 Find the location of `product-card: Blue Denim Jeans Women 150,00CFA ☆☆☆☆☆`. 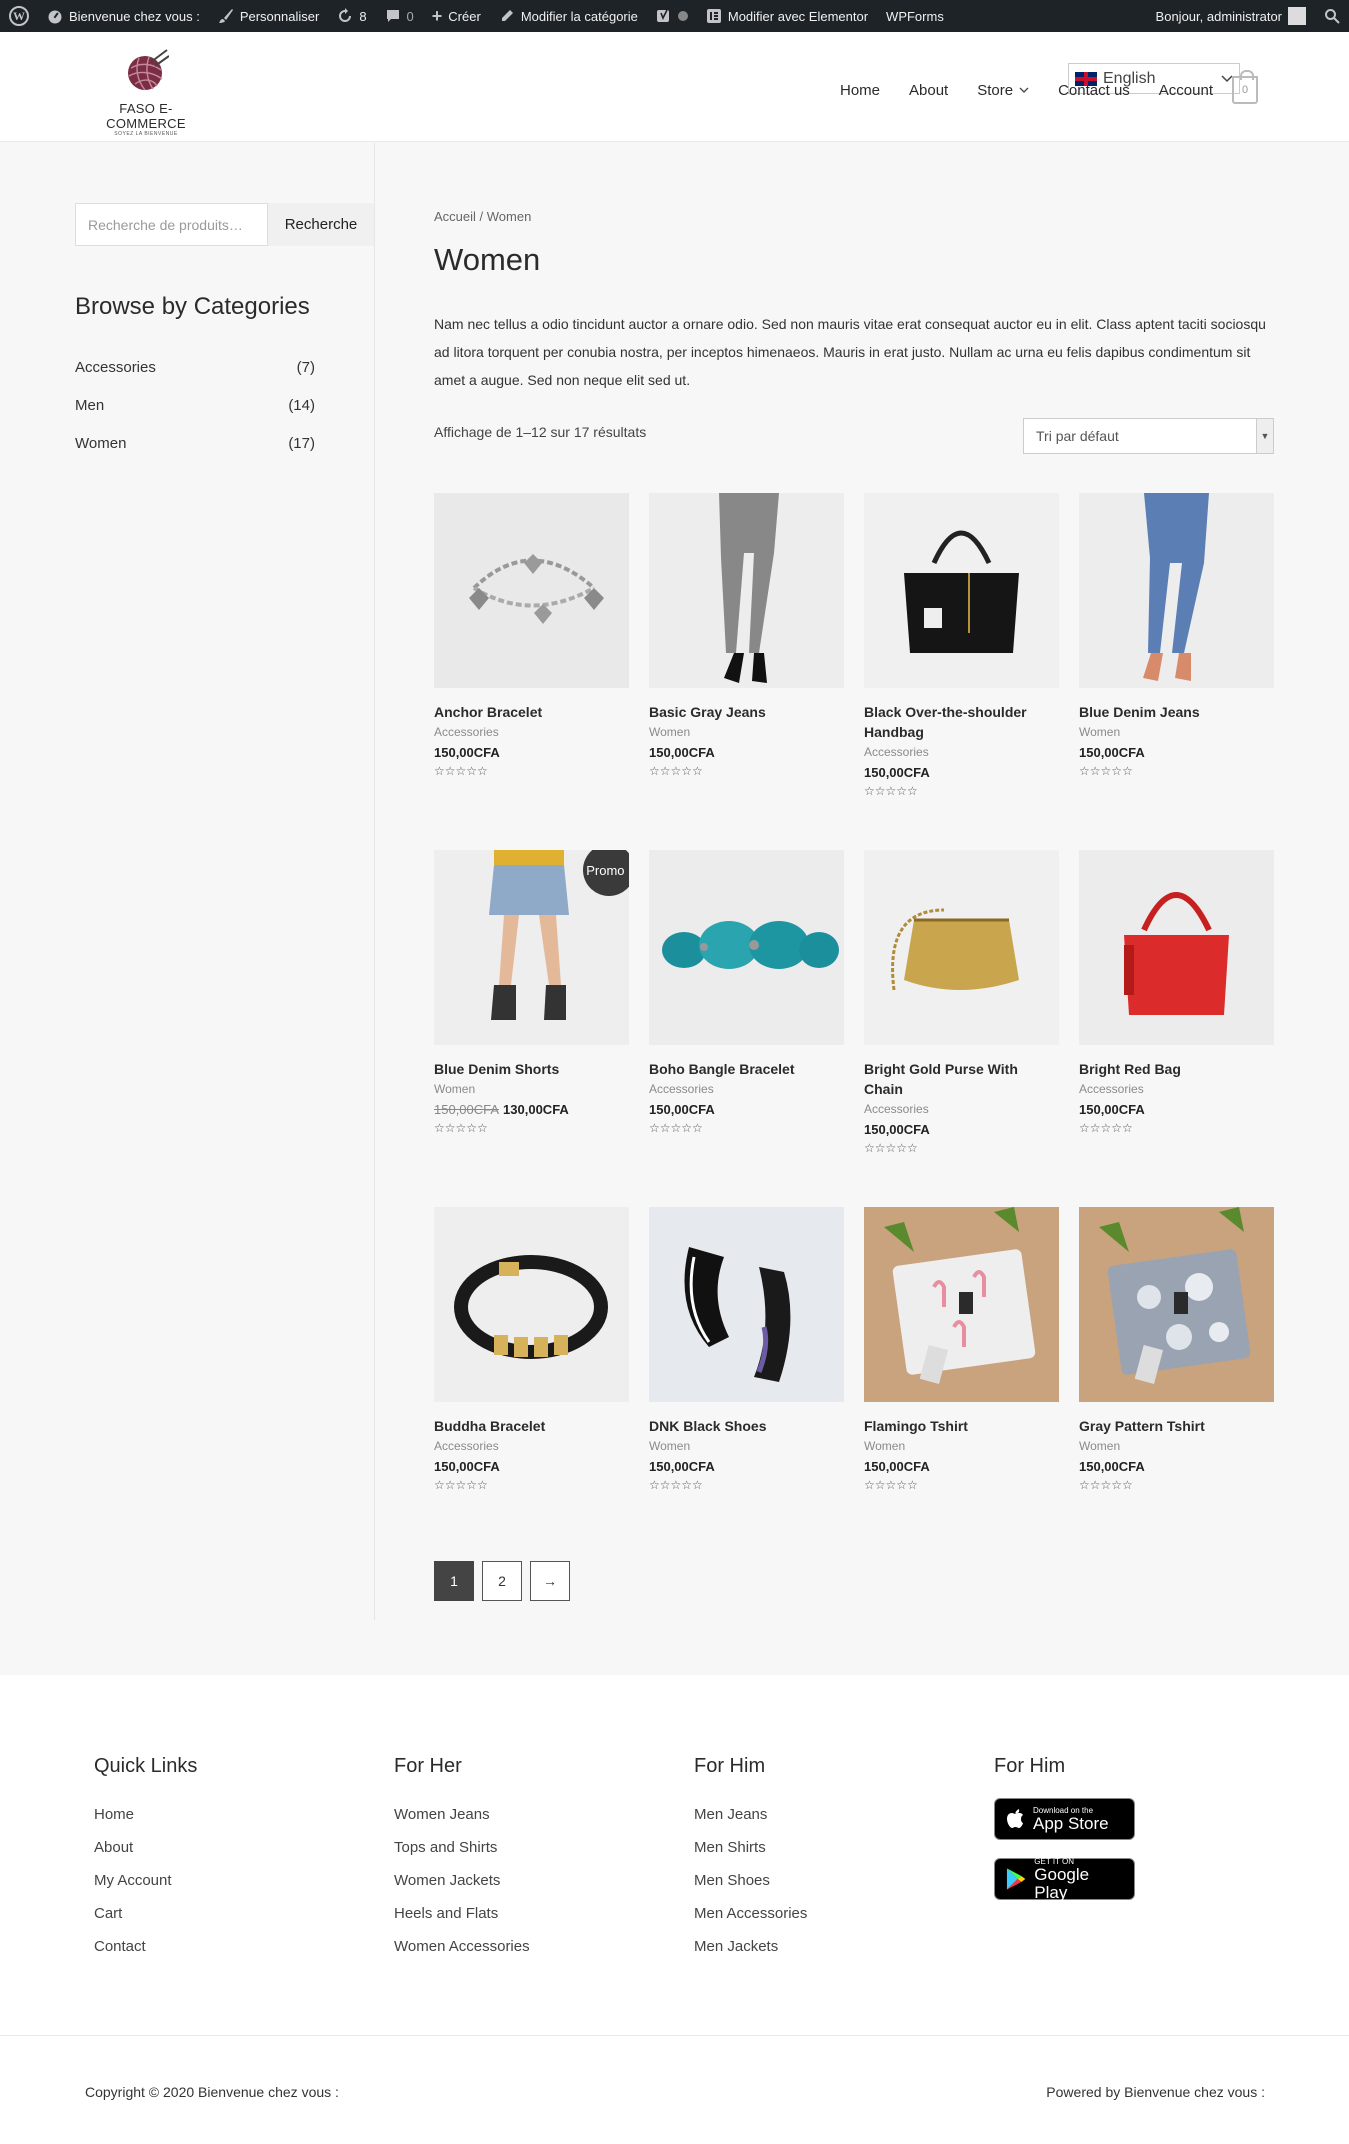

product-card: Blue Denim Jeans Women 150,00CFA ☆☆☆☆☆ is located at coordinates (1176, 635).